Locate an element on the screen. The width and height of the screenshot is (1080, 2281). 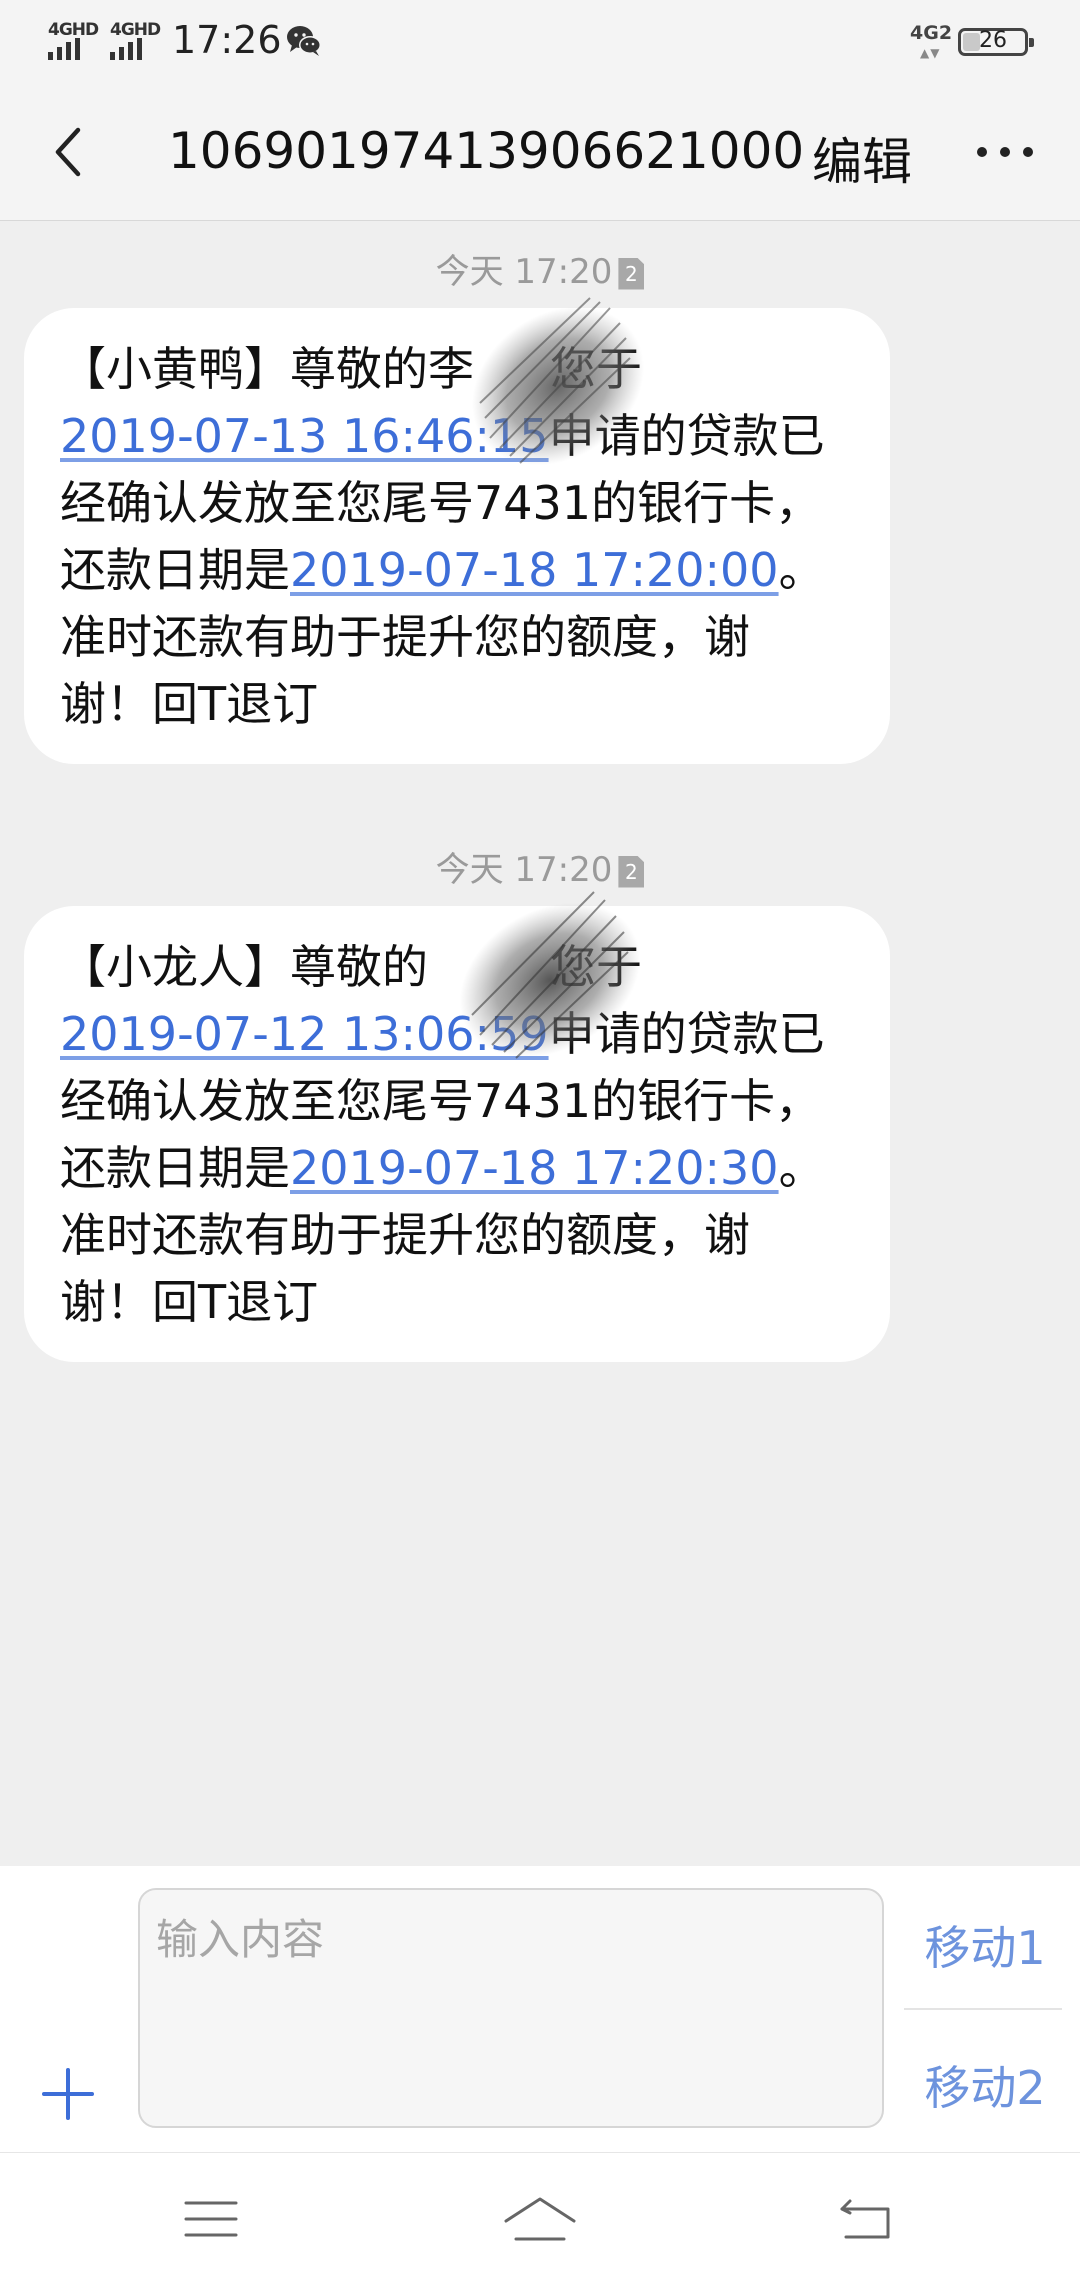
message-line: 【小黄鸭】尊敬的李 您于 is located at coordinates (457, 369).